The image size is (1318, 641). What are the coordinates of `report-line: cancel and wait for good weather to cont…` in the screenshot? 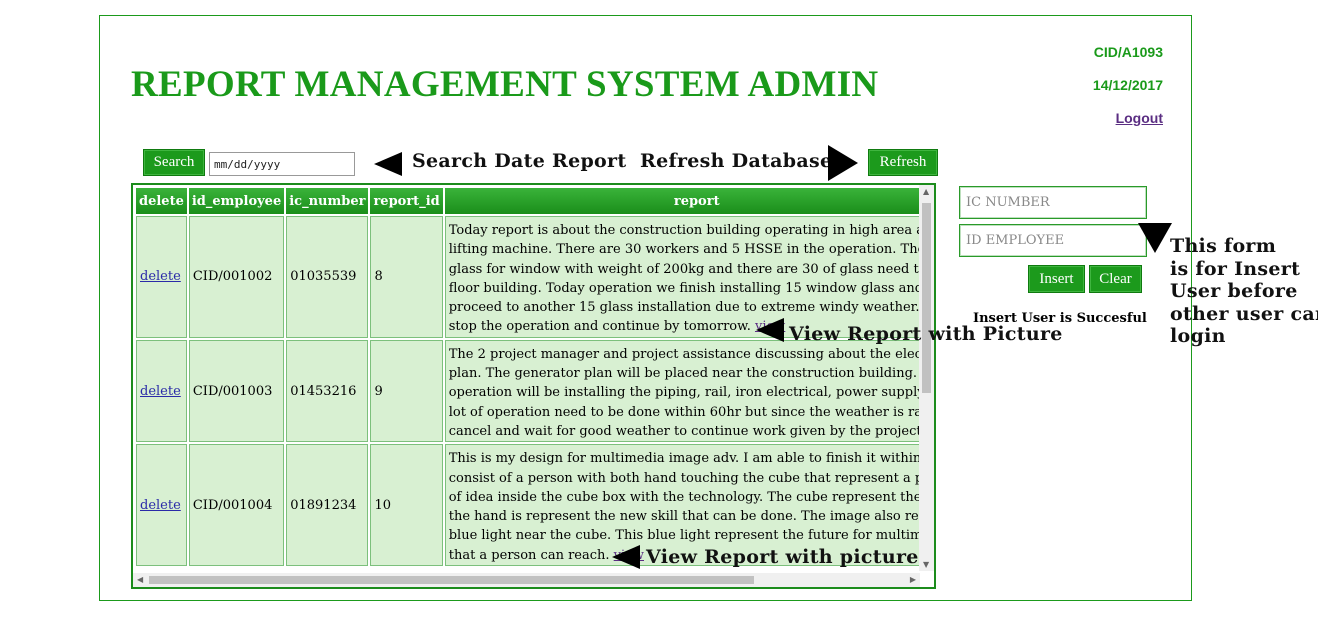 It's located at (692, 431).